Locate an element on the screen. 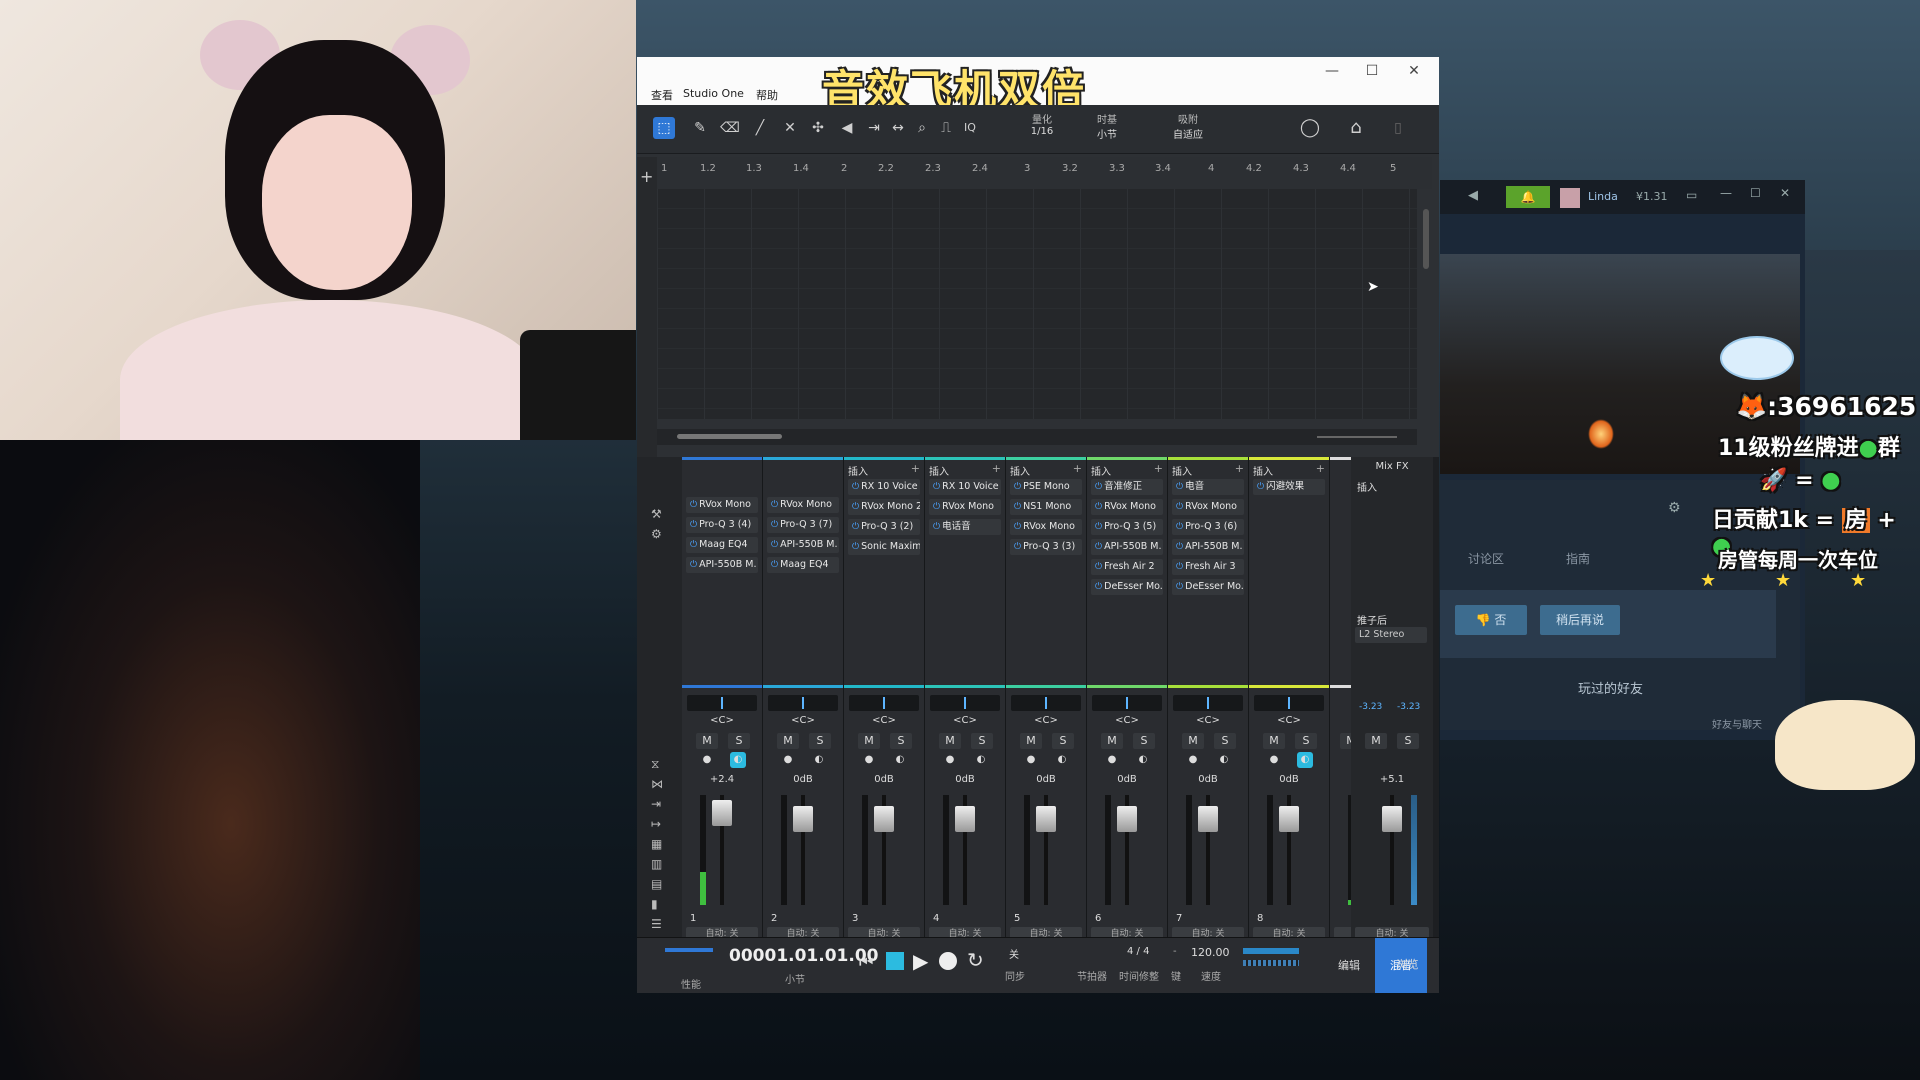  nudge-icon: ⇥ is located at coordinates (874, 128).